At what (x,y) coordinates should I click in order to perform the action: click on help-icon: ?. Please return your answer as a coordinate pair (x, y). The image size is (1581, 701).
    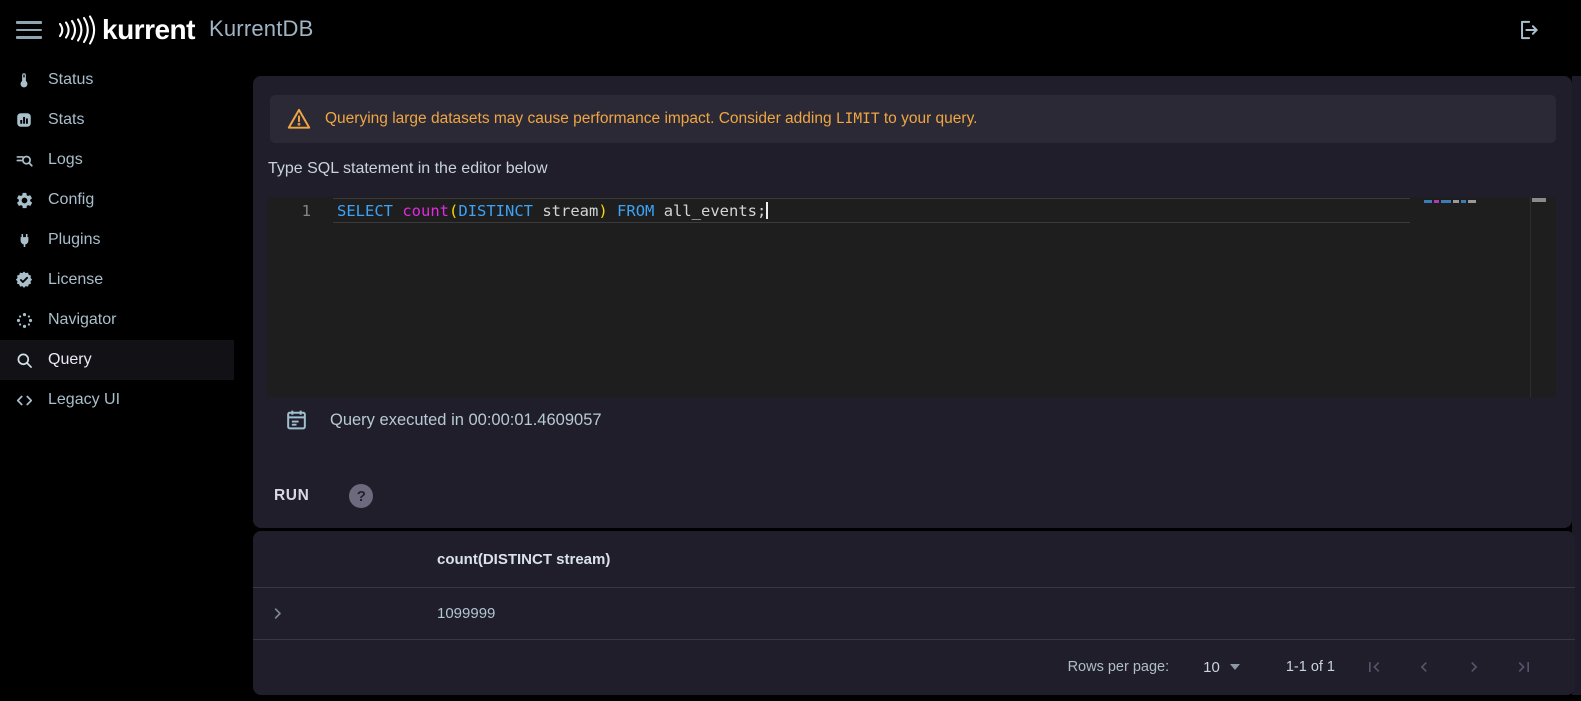
    Looking at the image, I should click on (361, 496).